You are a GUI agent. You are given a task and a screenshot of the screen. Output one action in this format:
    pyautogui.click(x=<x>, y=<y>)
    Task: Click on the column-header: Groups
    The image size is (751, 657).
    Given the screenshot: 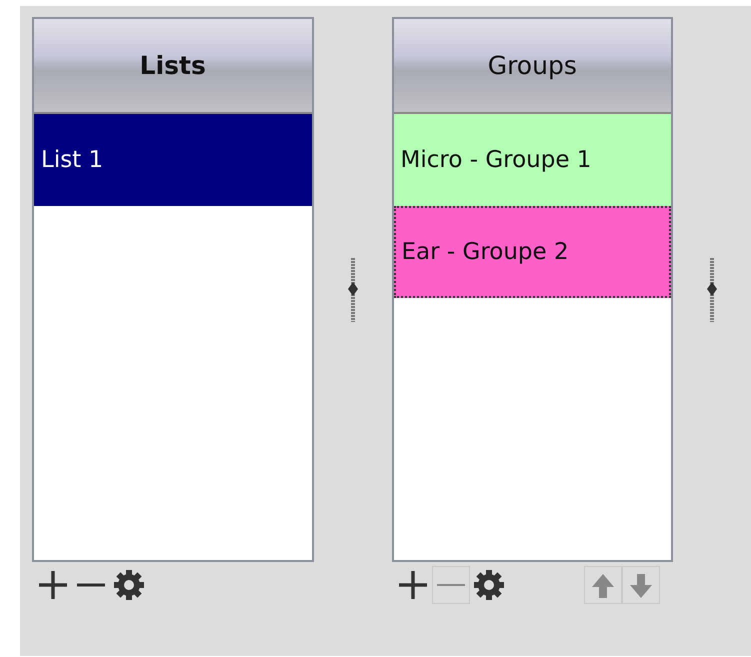 What is the action you would take?
    pyautogui.click(x=533, y=66)
    